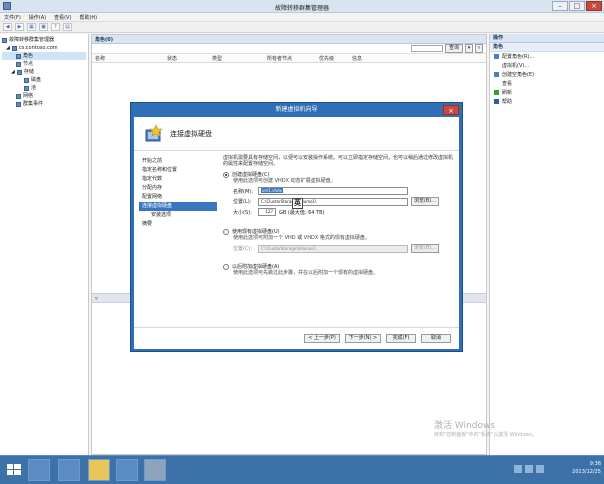 The image size is (604, 484). What do you see at coordinates (37, 17) in the screenshot?
I see `menu-action: 操作(A)` at bounding box center [37, 17].